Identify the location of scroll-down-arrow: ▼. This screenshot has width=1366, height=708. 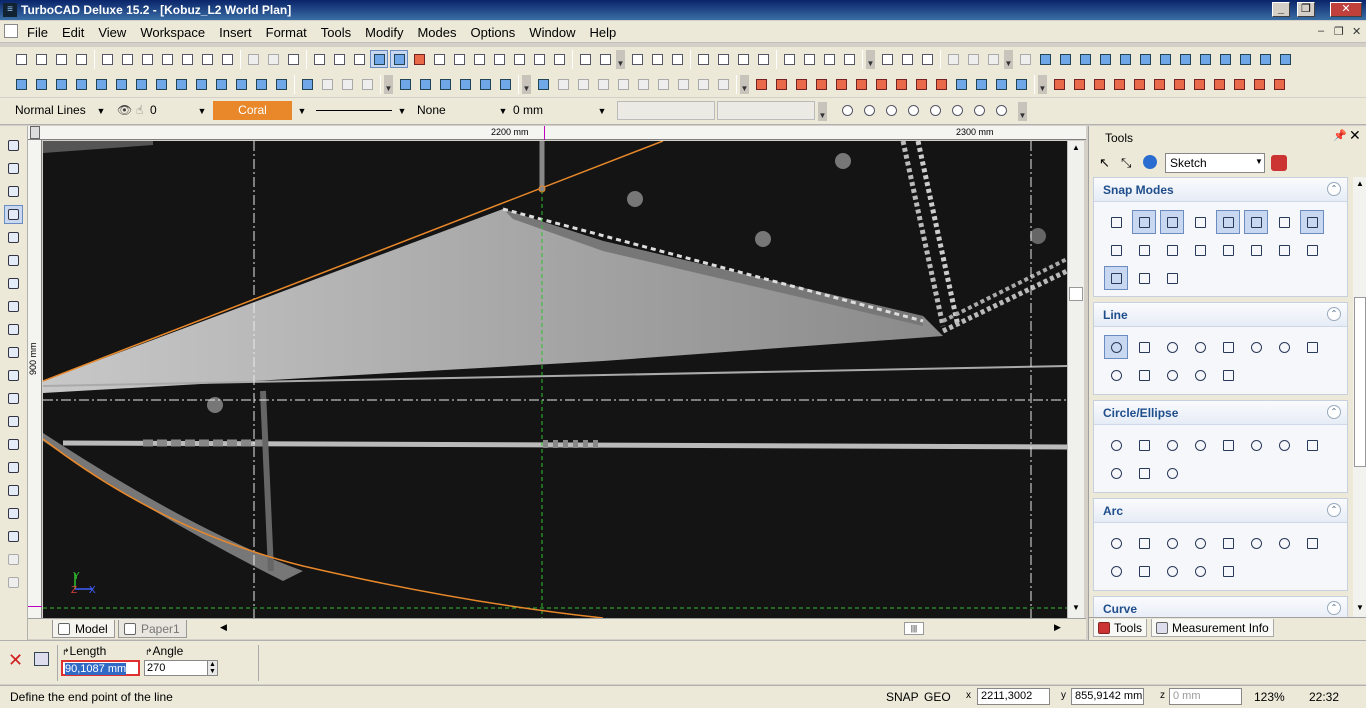
(1360, 607).